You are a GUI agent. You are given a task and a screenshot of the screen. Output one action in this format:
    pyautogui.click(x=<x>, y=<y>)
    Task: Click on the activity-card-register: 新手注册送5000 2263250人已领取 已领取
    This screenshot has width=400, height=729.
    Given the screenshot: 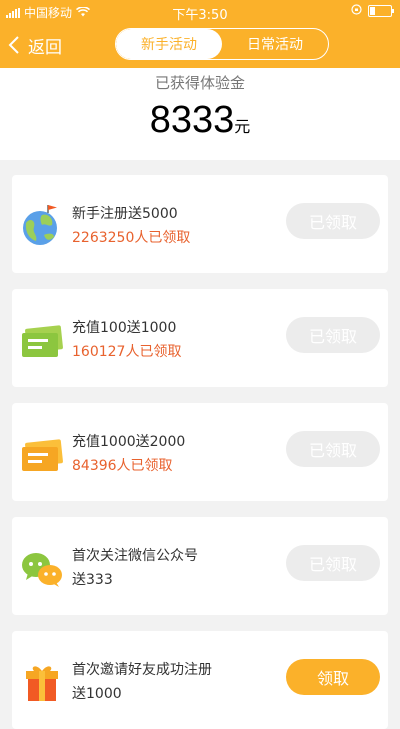 What is the action you would take?
    pyautogui.click(x=200, y=224)
    